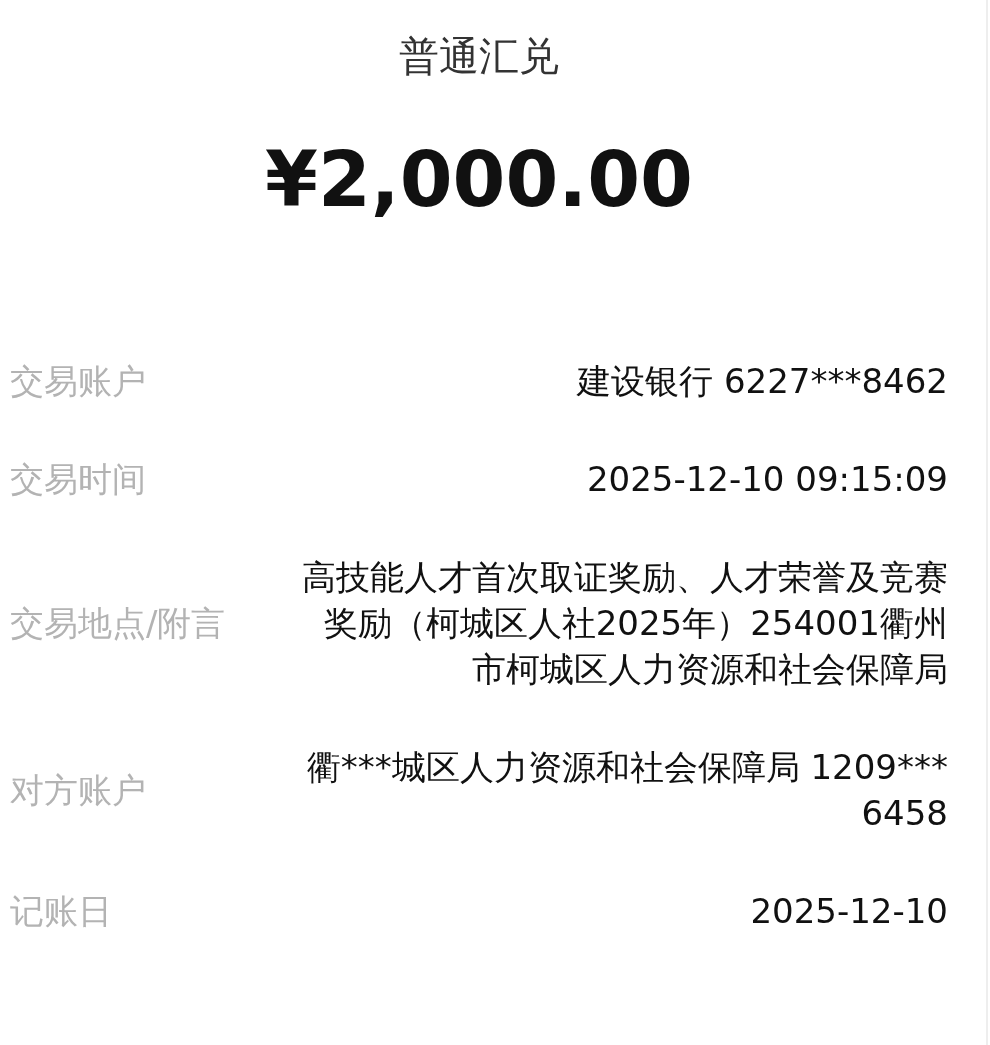 This screenshot has height=1045, width=990. What do you see at coordinates (767, 479) in the screenshot?
I see `field-value: 2025-12-10 09:15:09` at bounding box center [767, 479].